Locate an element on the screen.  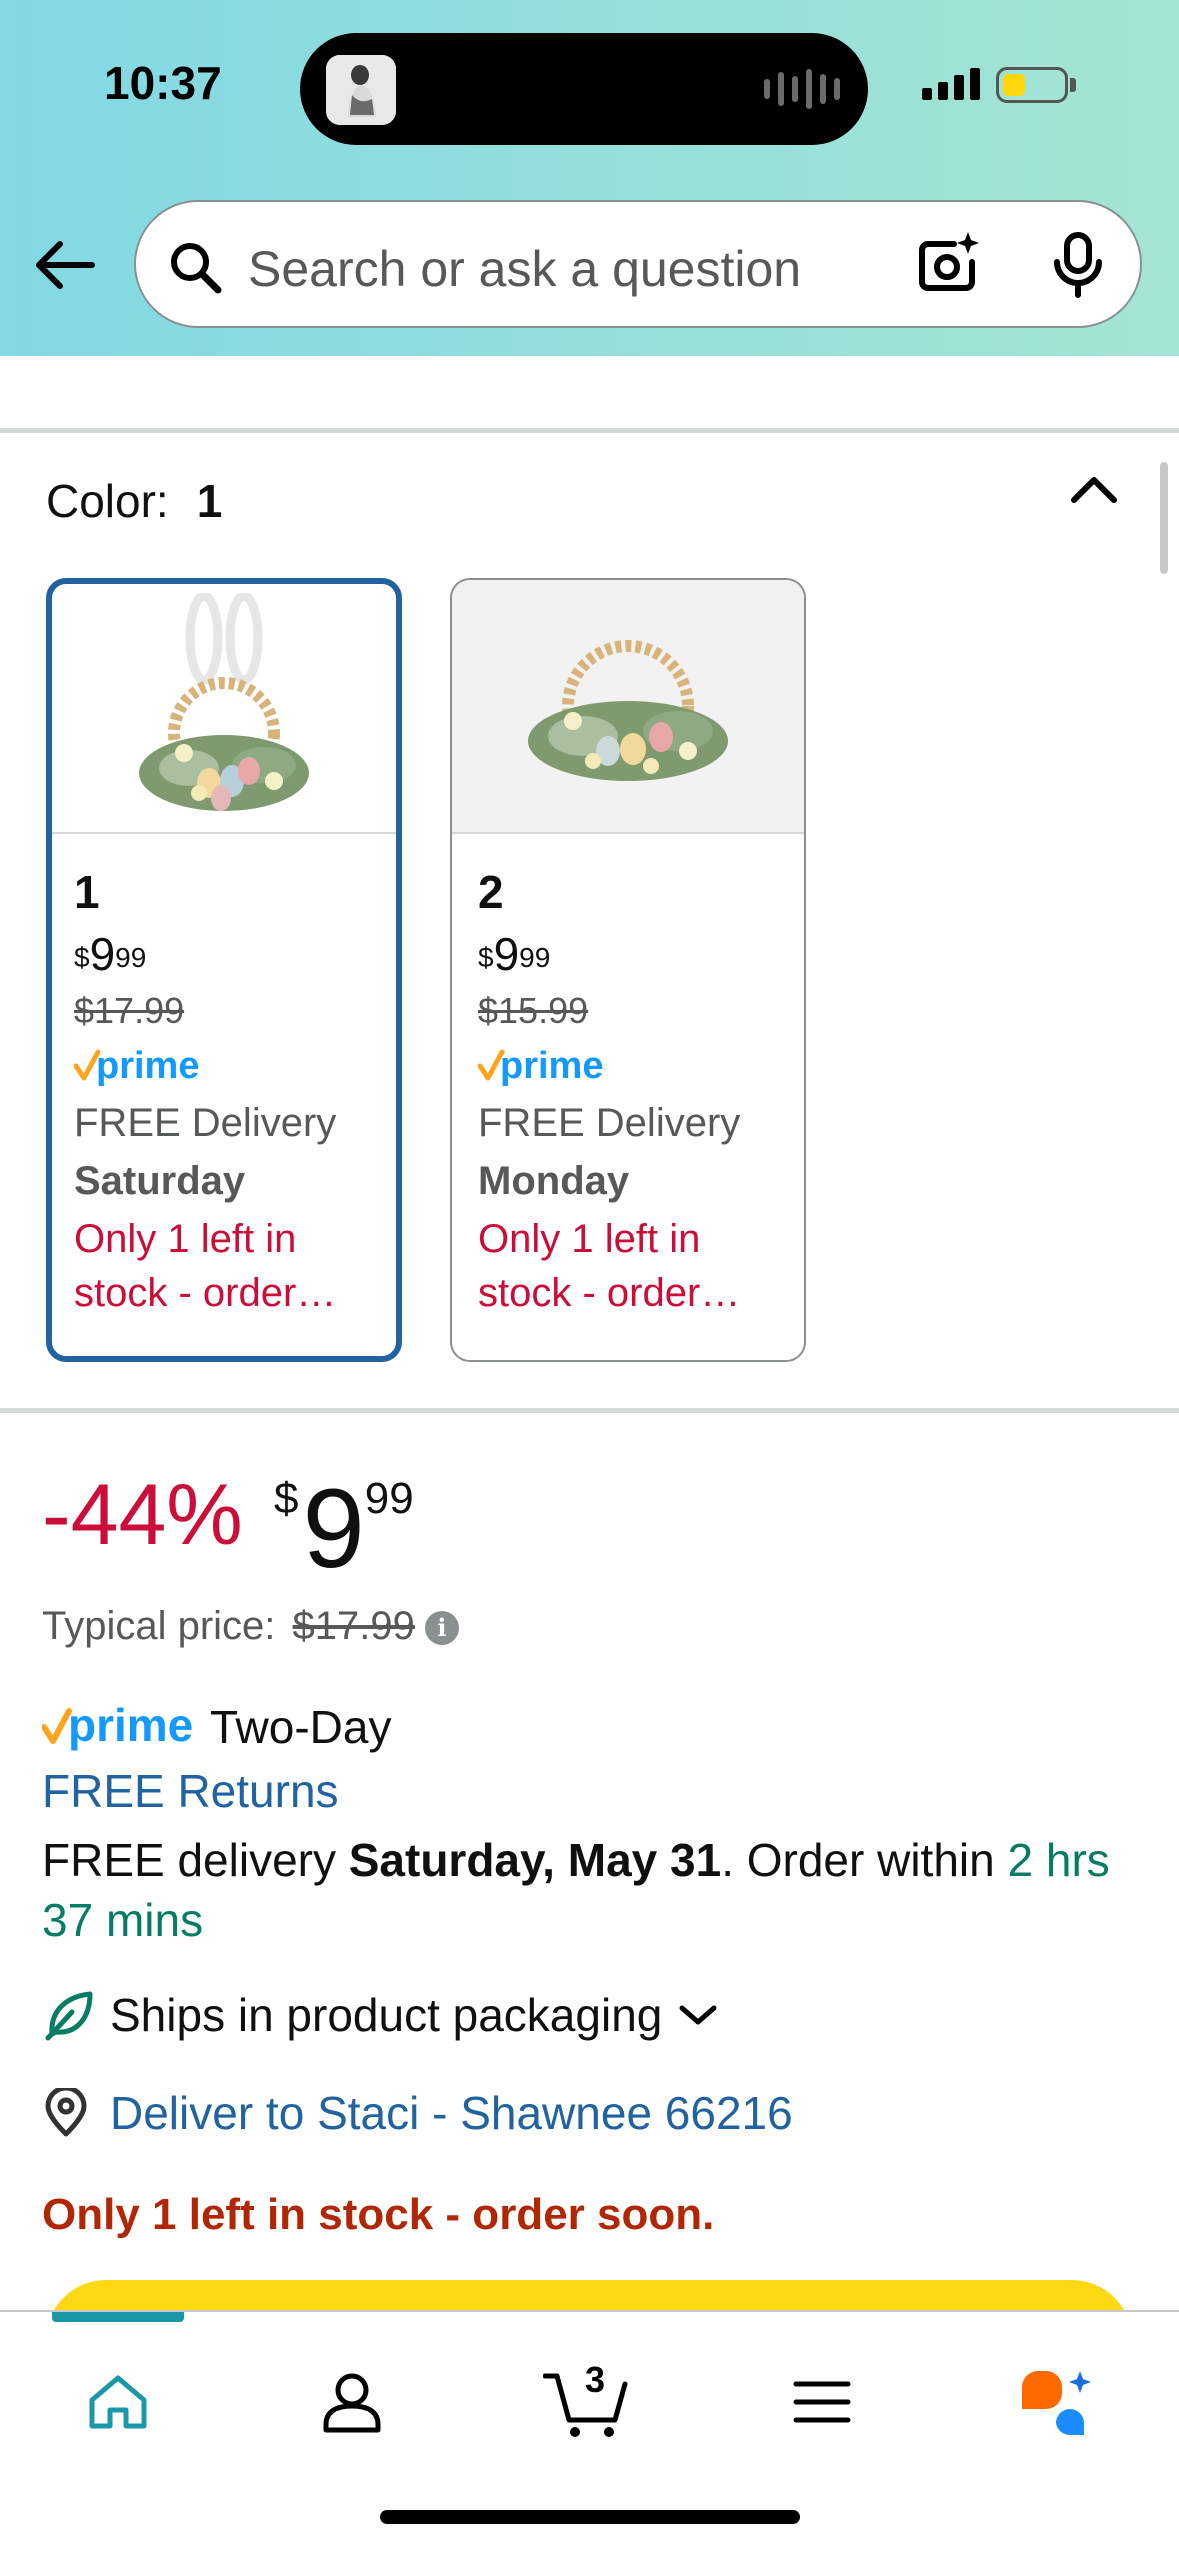
option-delivery-day: Saturday is located at coordinates (160, 1181).